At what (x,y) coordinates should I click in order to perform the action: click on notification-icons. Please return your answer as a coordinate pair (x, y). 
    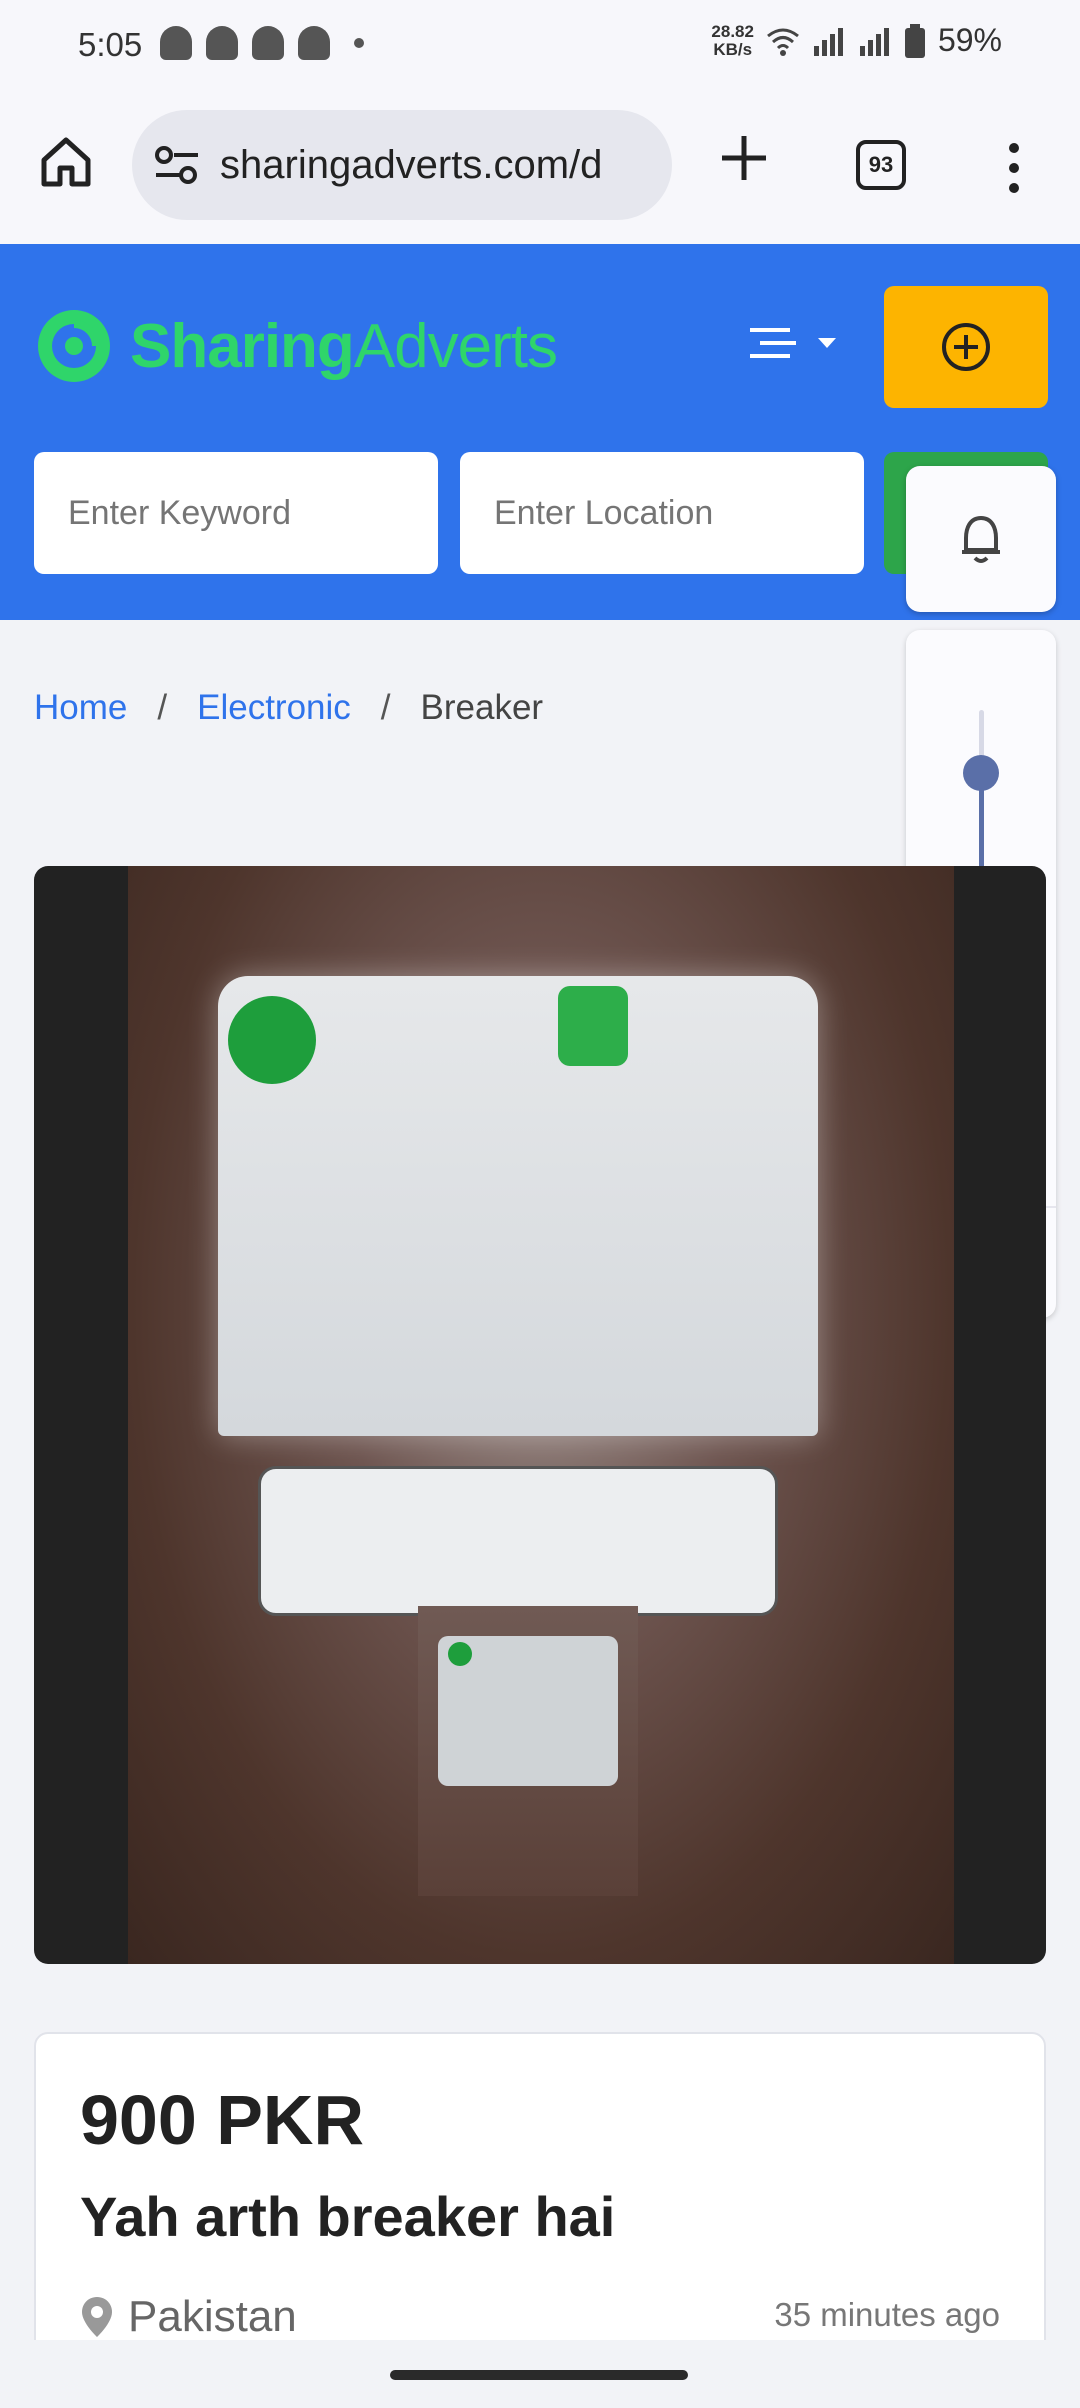
    Looking at the image, I should click on (262, 43).